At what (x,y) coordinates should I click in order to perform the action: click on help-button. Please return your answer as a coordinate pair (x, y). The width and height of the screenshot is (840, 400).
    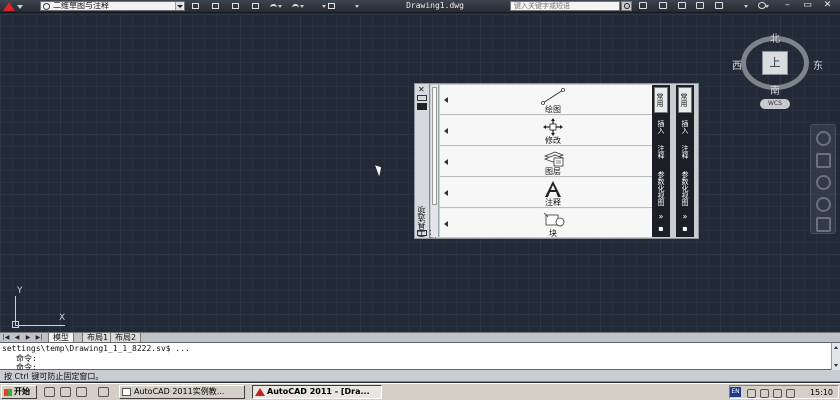
    Looking at the image, I should click on (762, 6).